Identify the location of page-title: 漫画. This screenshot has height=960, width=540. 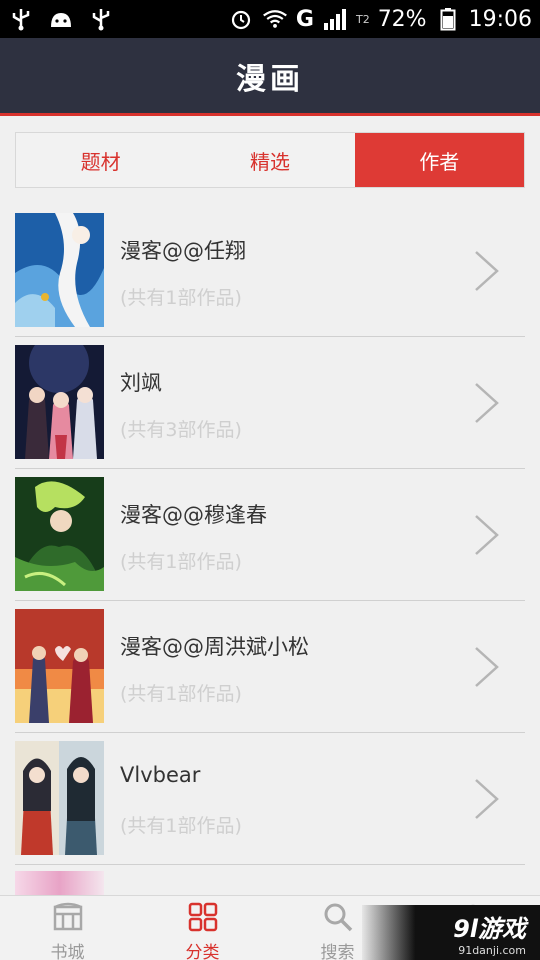
(270, 79).